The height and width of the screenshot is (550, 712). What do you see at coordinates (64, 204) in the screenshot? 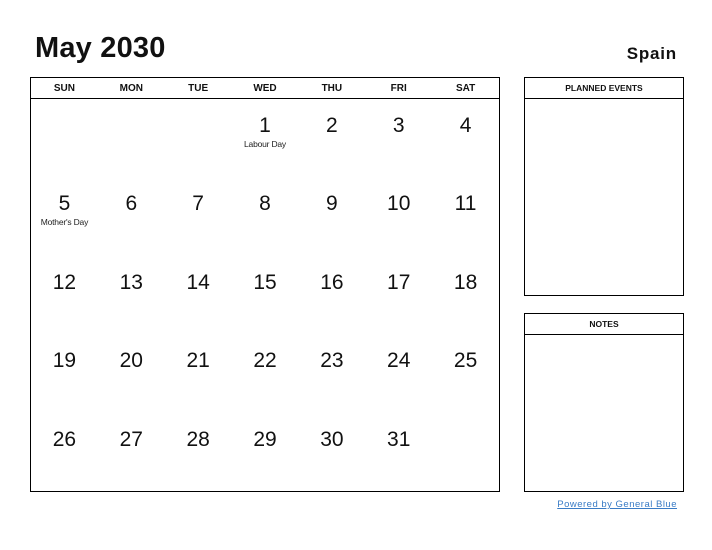
I see `day-number: 5` at bounding box center [64, 204].